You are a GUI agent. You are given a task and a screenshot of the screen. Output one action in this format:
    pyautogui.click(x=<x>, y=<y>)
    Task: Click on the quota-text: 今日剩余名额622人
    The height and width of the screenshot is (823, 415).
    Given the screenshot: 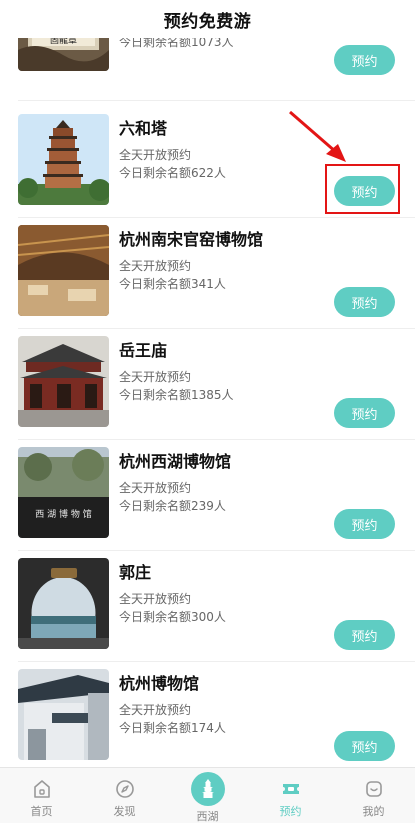 What is the action you would take?
    pyautogui.click(x=172, y=173)
    